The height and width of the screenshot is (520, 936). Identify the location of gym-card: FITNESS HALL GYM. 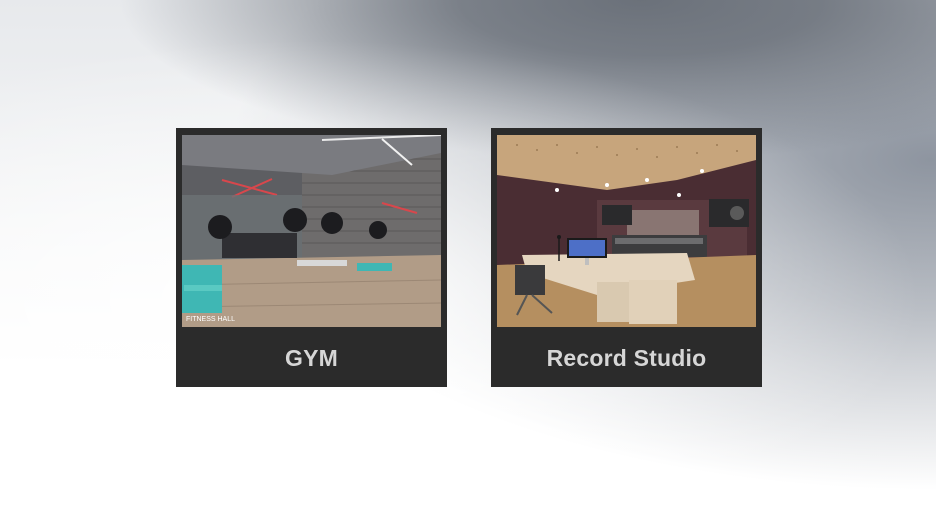
(311, 257).